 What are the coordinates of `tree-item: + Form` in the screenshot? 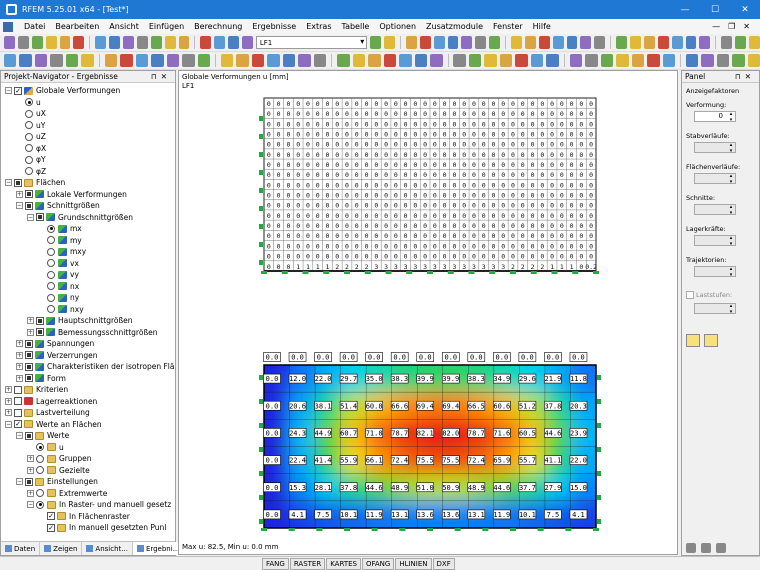 It's located at (41, 378).